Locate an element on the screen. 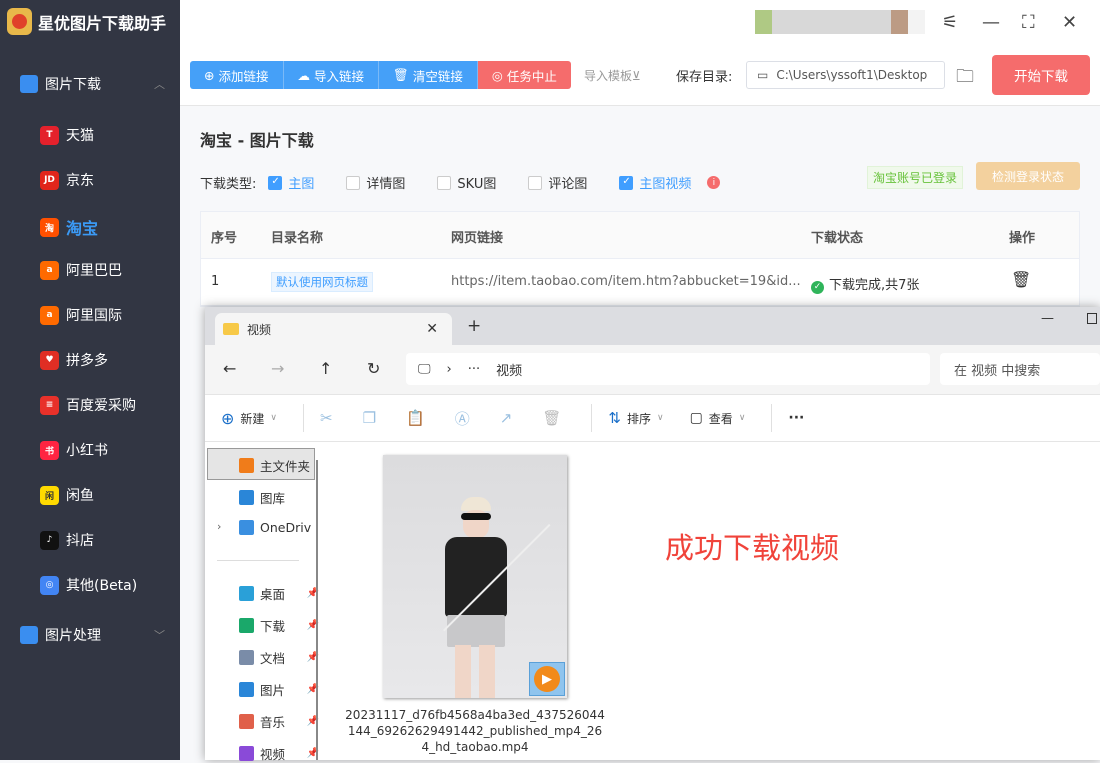  nav-item-5: 文档 📌 is located at coordinates (279, 657).